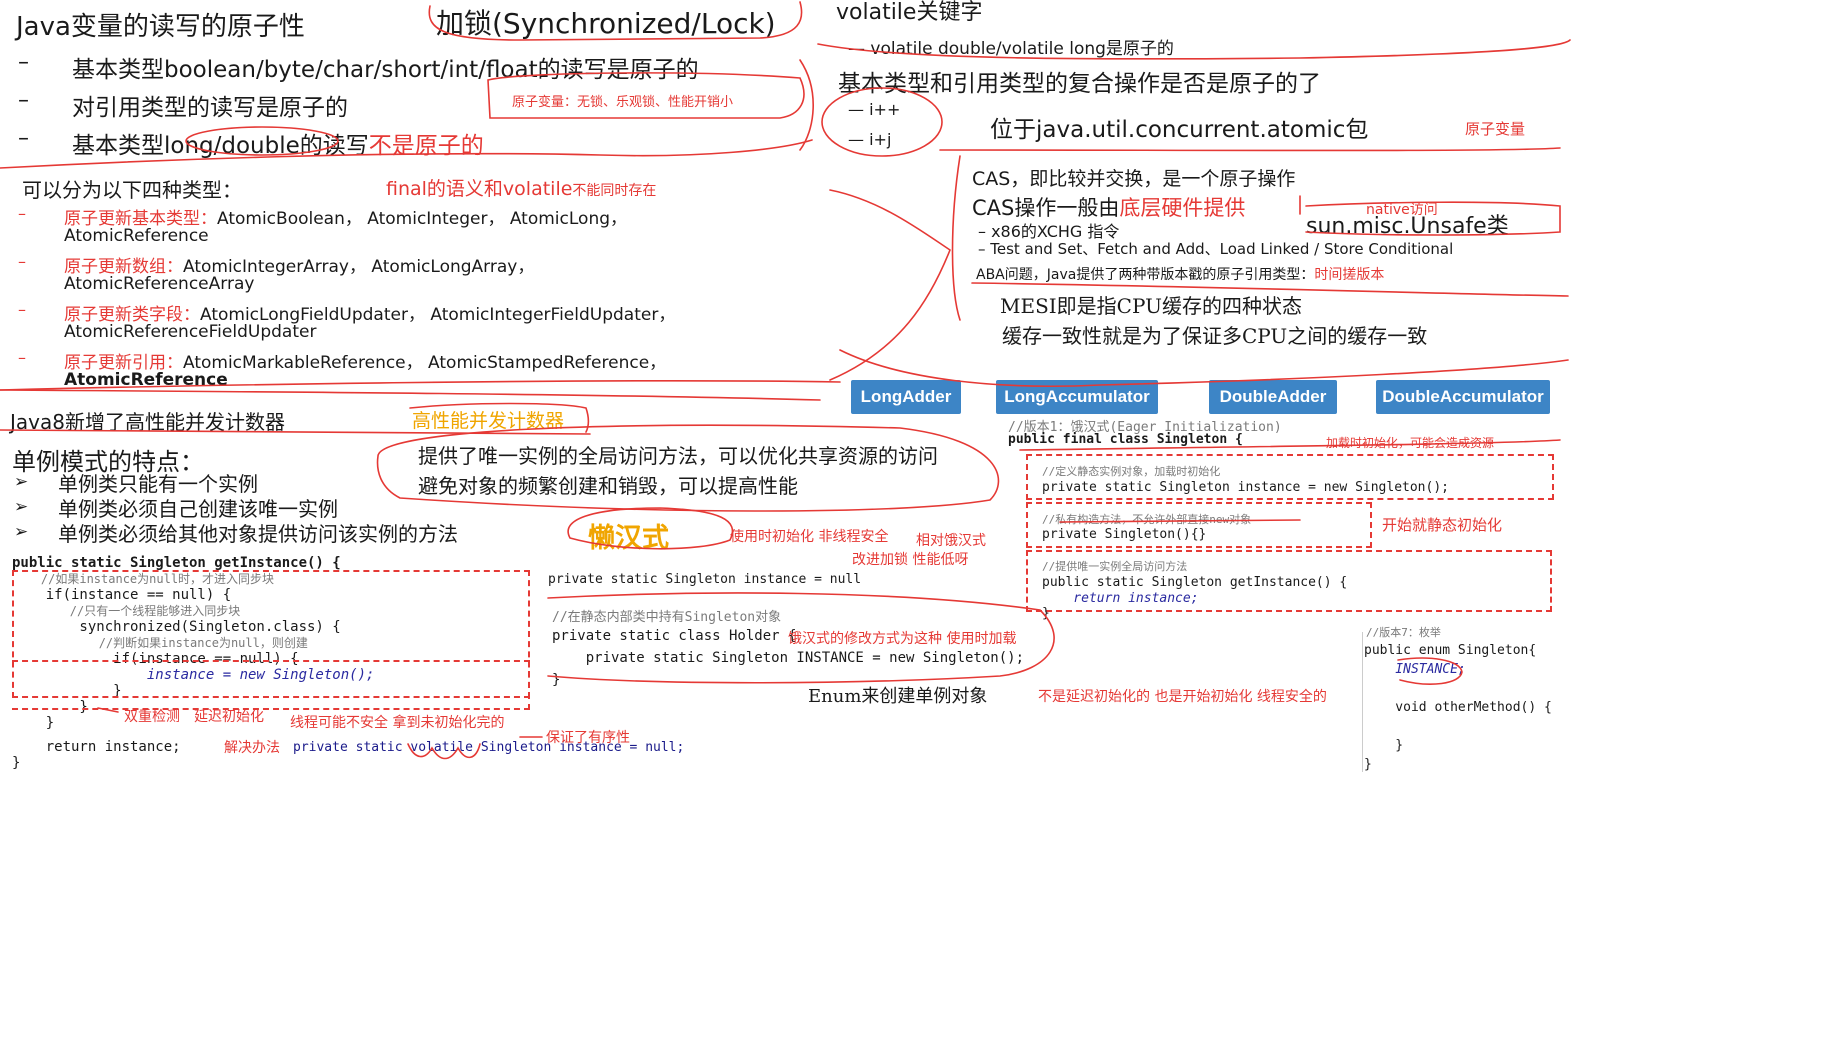 This screenshot has height=1048, width=1829. What do you see at coordinates (1182, 697) in the screenshot?
I see `enum-note: 不是延迟初始化的 也是开始初始化 线程安全的` at bounding box center [1182, 697].